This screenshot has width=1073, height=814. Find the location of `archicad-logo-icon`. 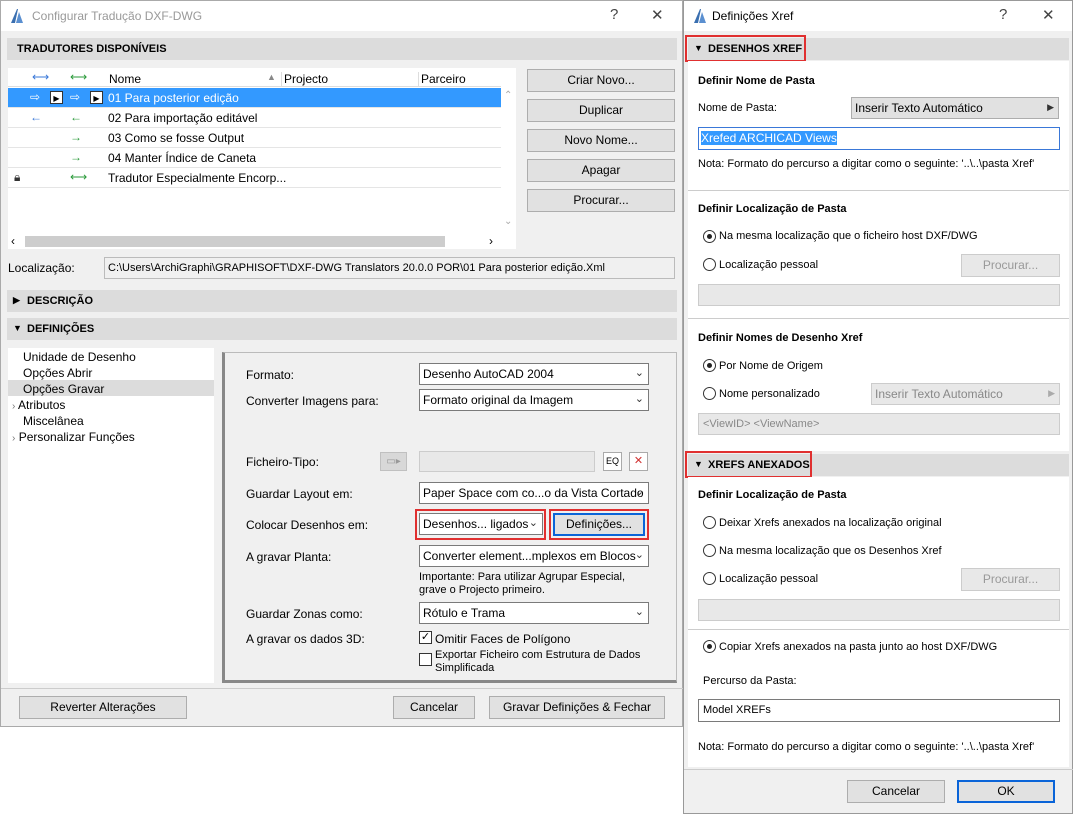

archicad-logo-icon is located at coordinates (700, 16).